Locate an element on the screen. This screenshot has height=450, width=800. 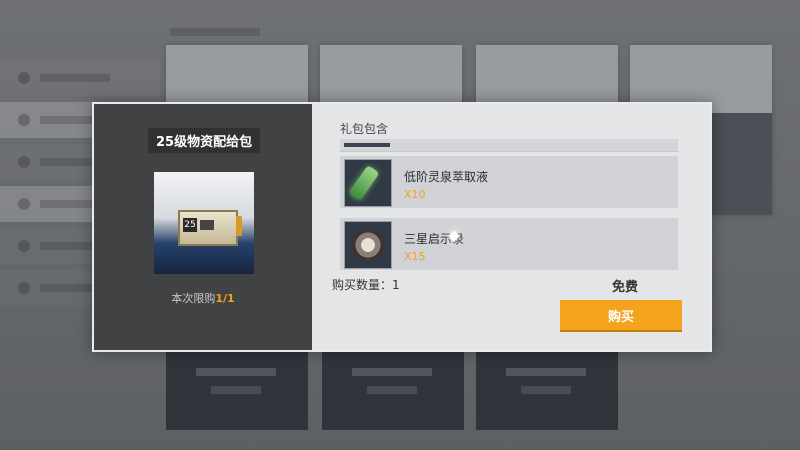
crate-icon: 25 is located at coordinates (210, 228).